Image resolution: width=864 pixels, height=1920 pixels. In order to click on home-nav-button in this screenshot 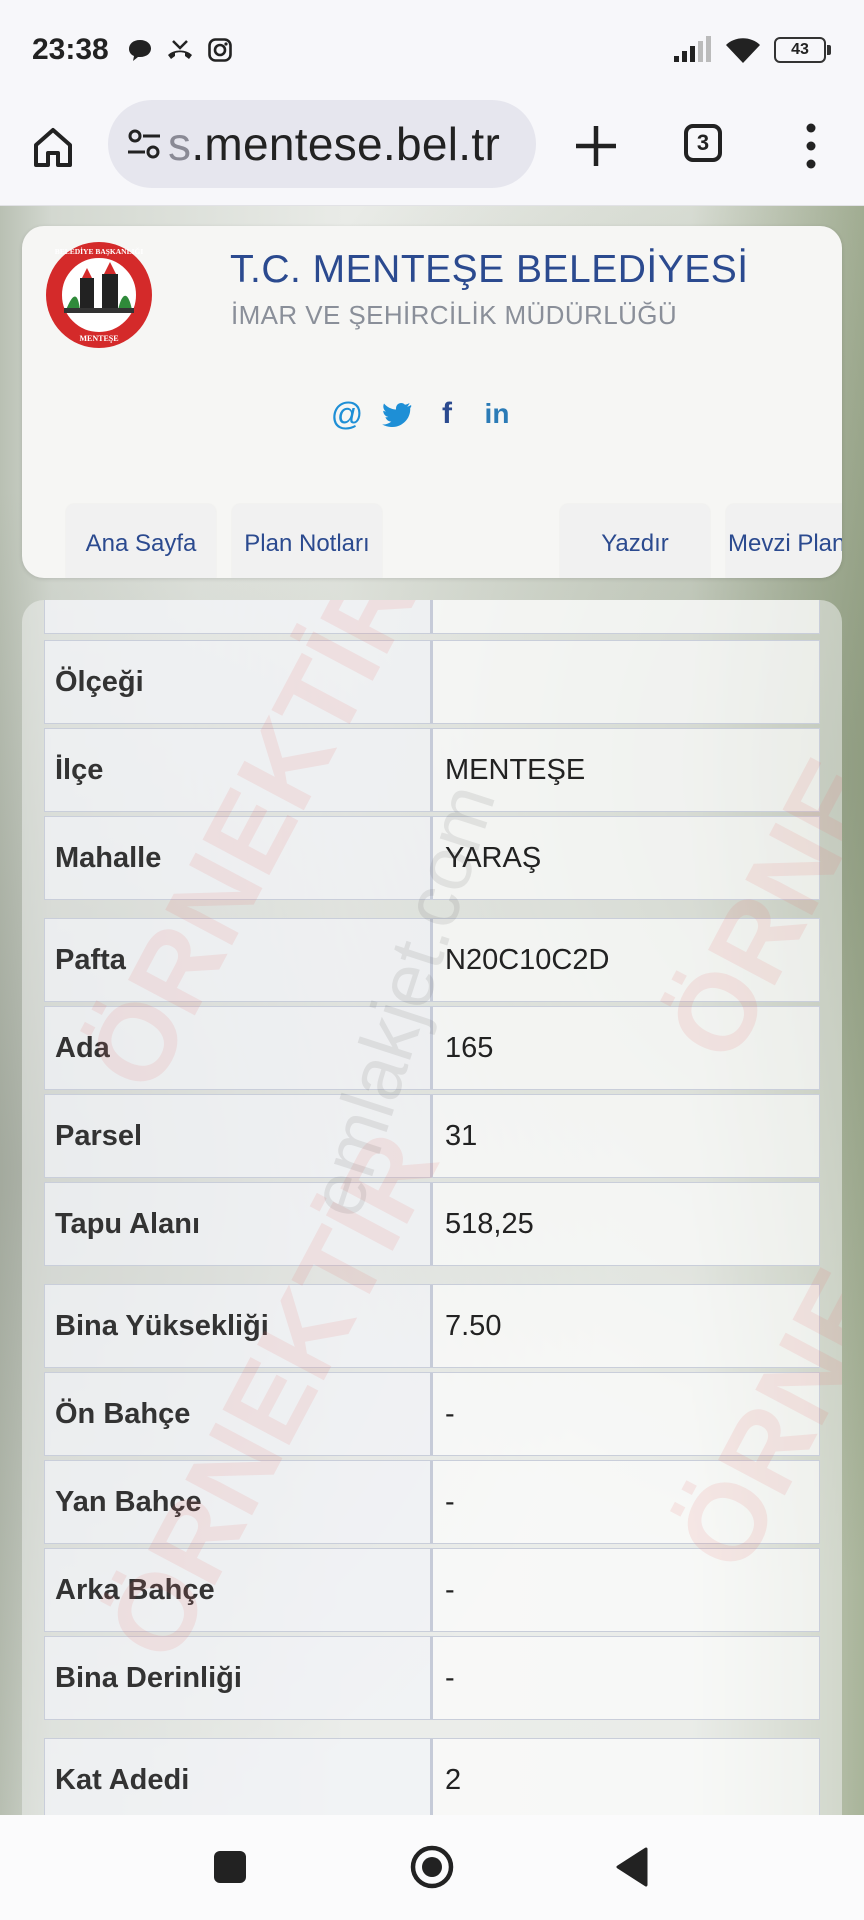, I will do `click(432, 1867)`.